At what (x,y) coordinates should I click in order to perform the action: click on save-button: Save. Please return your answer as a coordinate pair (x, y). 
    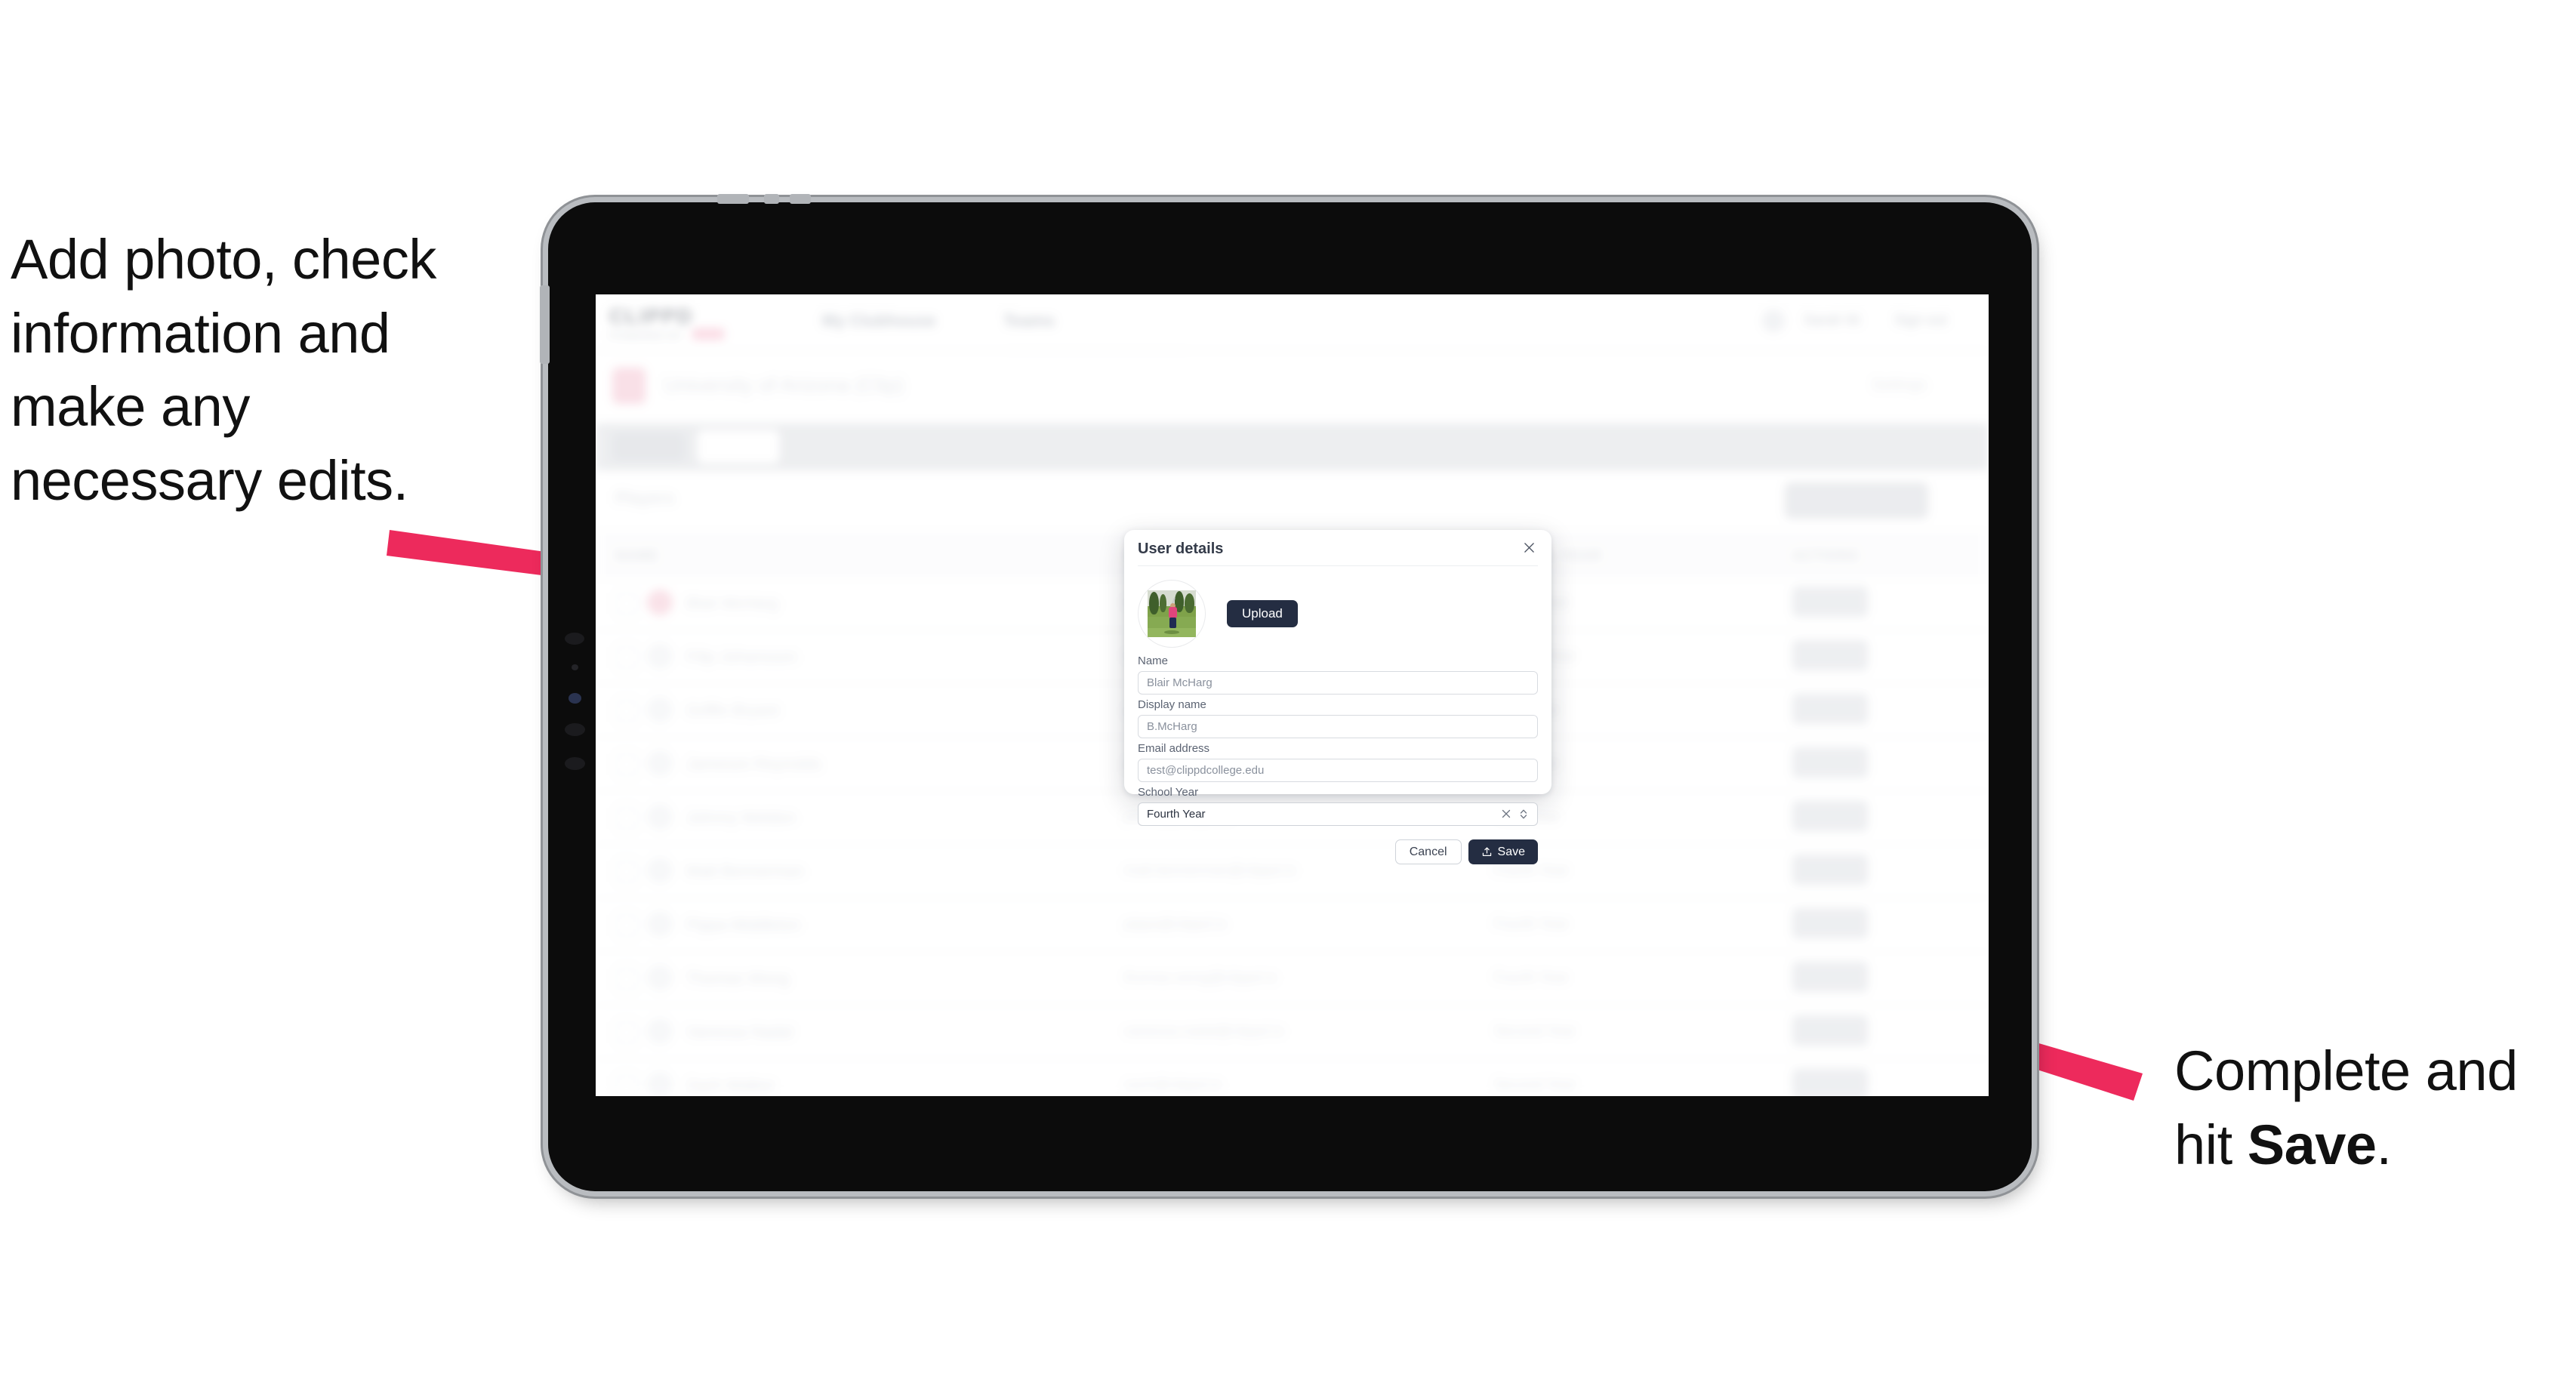
    Looking at the image, I should click on (1503, 851).